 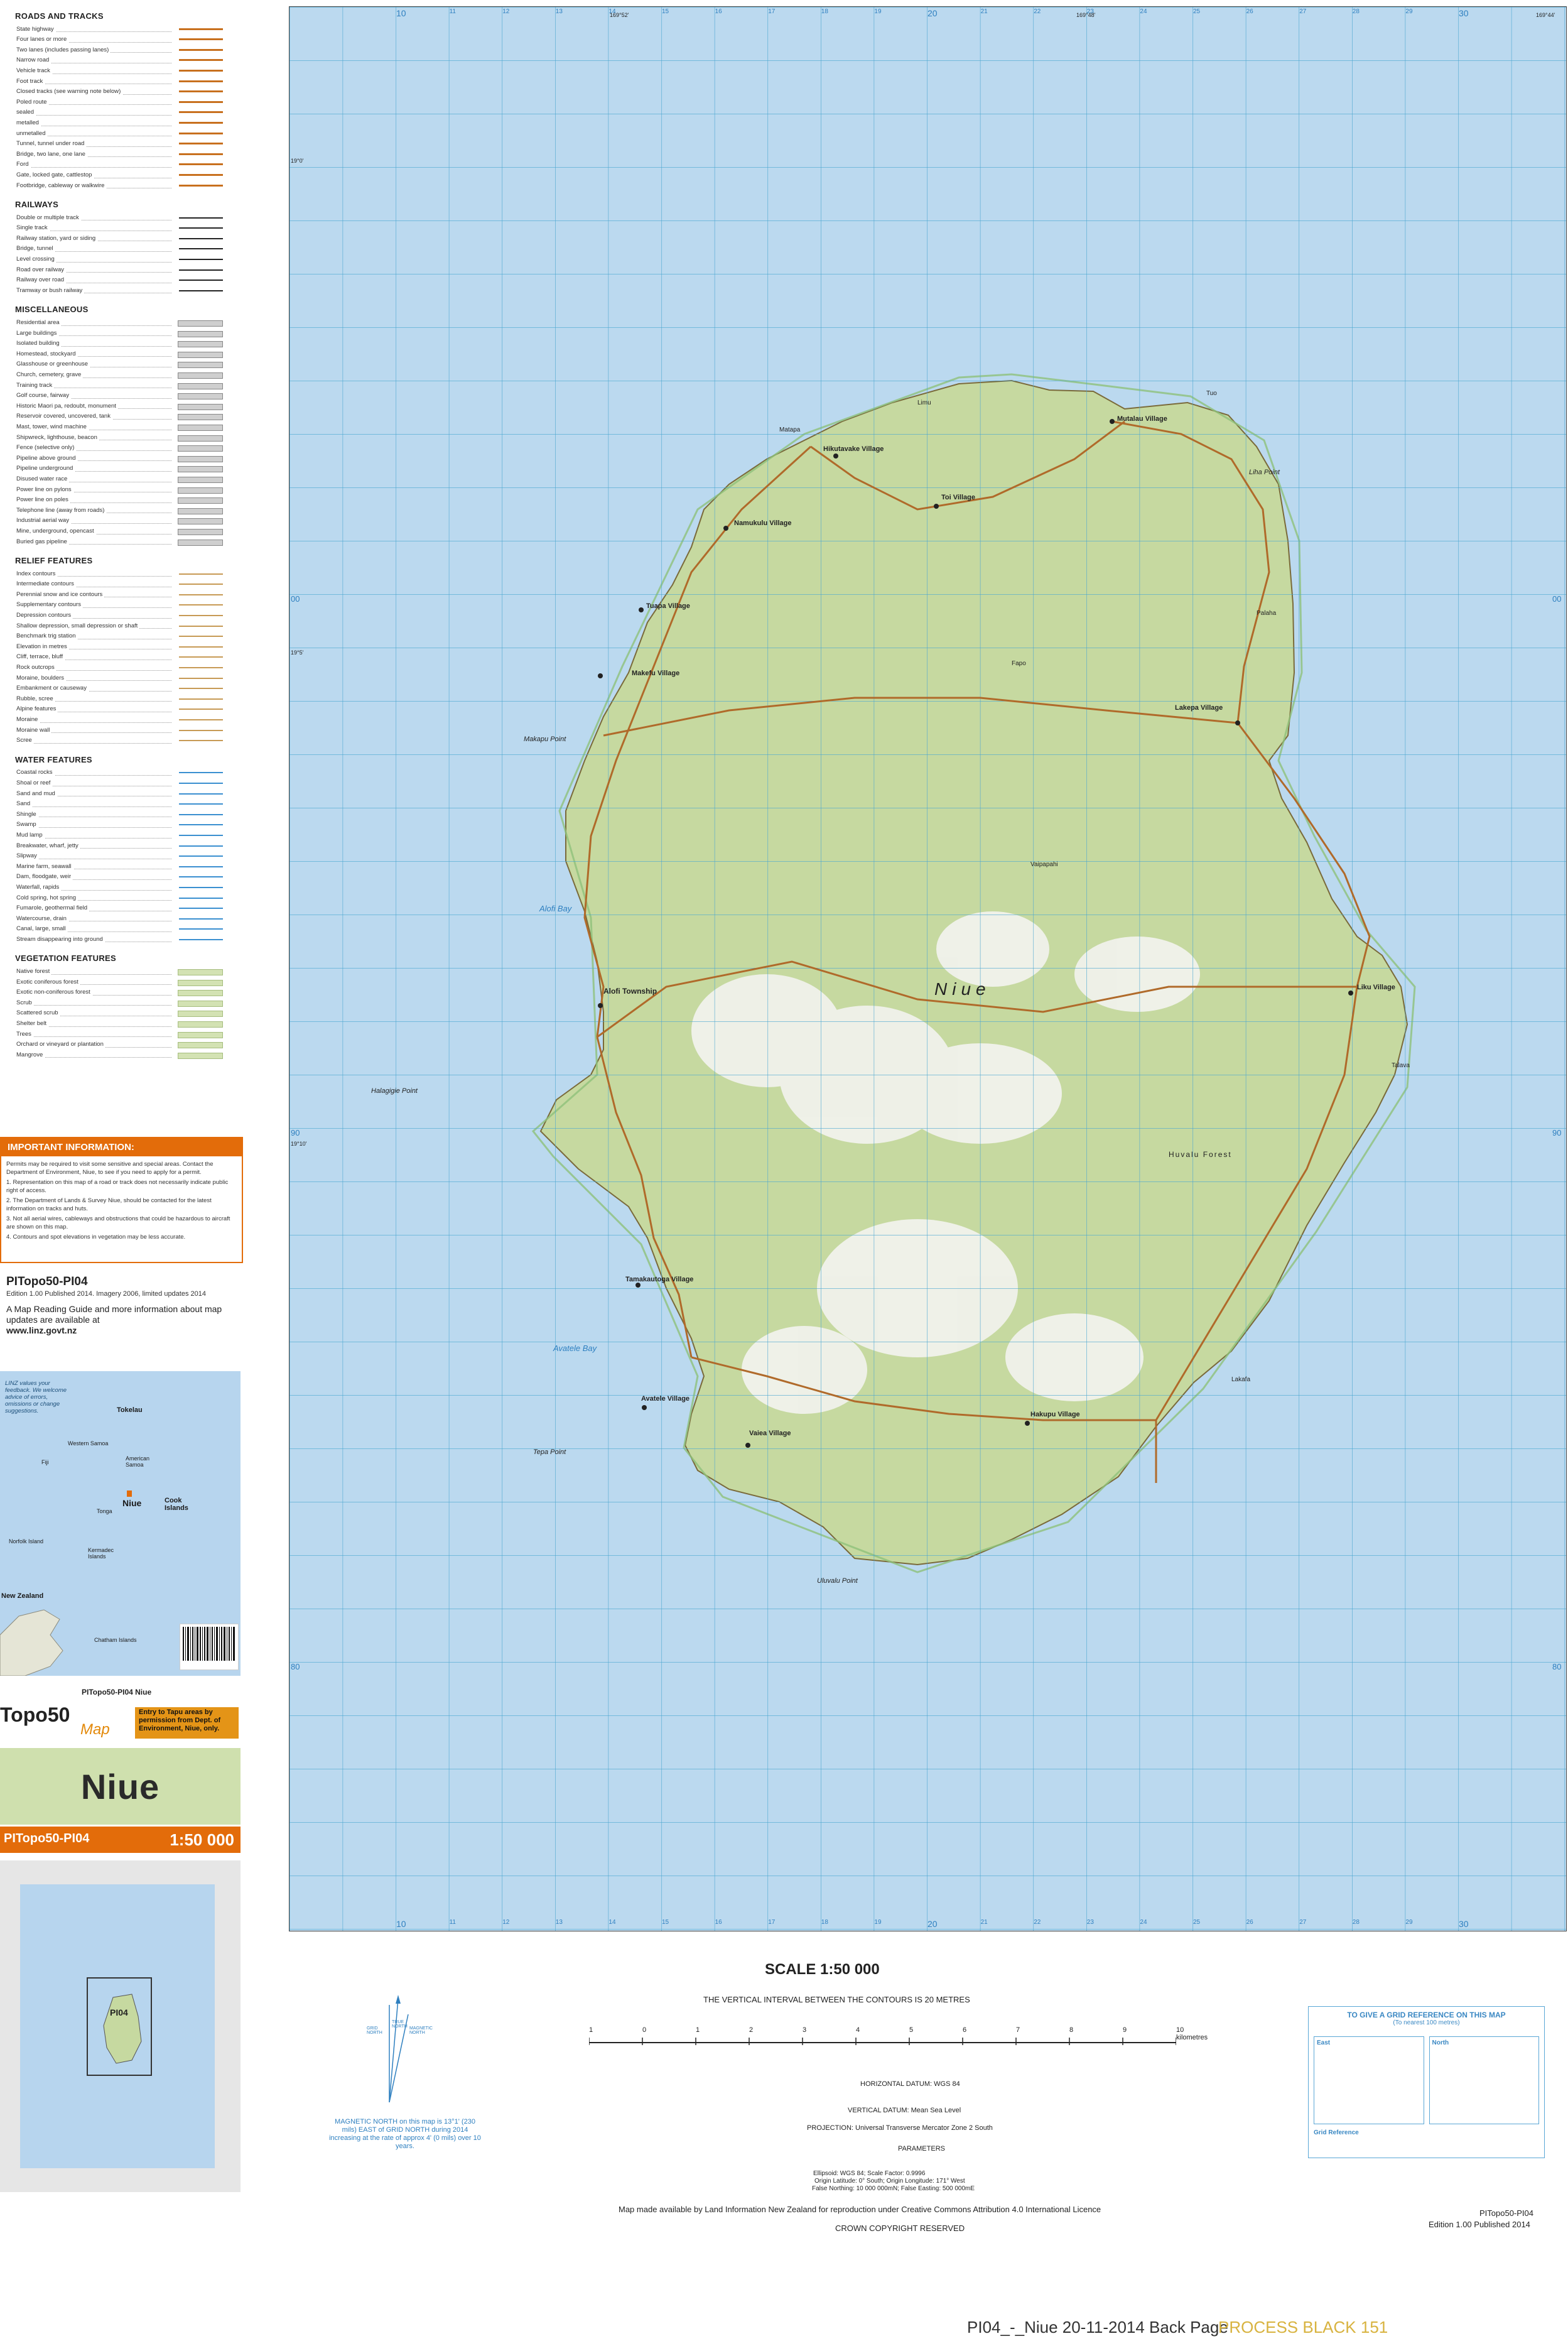 What do you see at coordinates (655, 673) in the screenshot?
I see `village-makefu: Makefu Village` at bounding box center [655, 673].